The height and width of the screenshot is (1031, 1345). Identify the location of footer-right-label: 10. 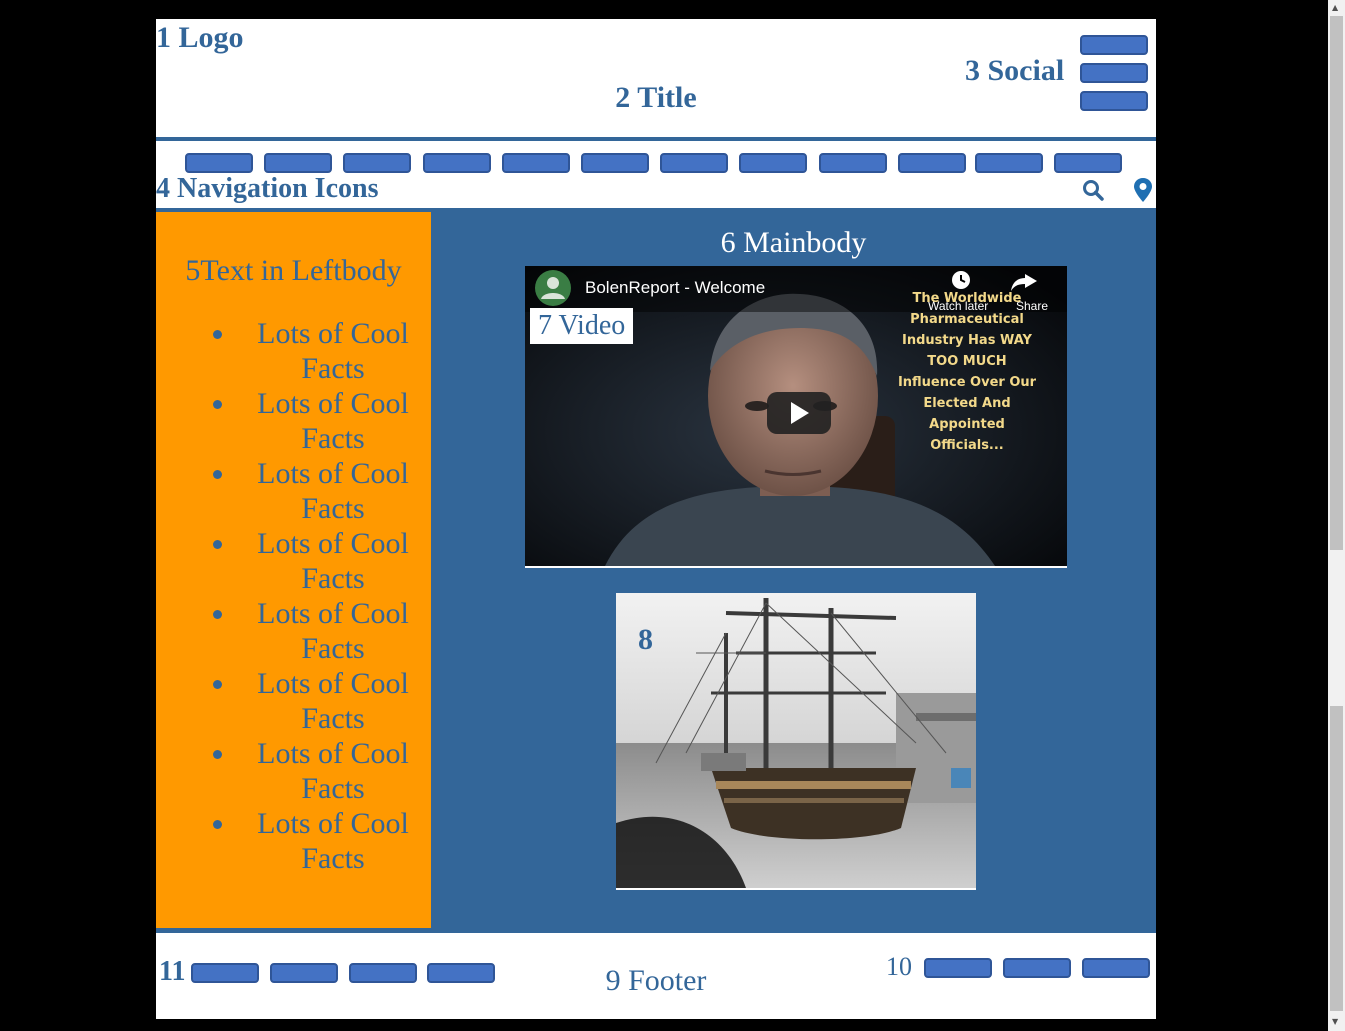
(899, 966).